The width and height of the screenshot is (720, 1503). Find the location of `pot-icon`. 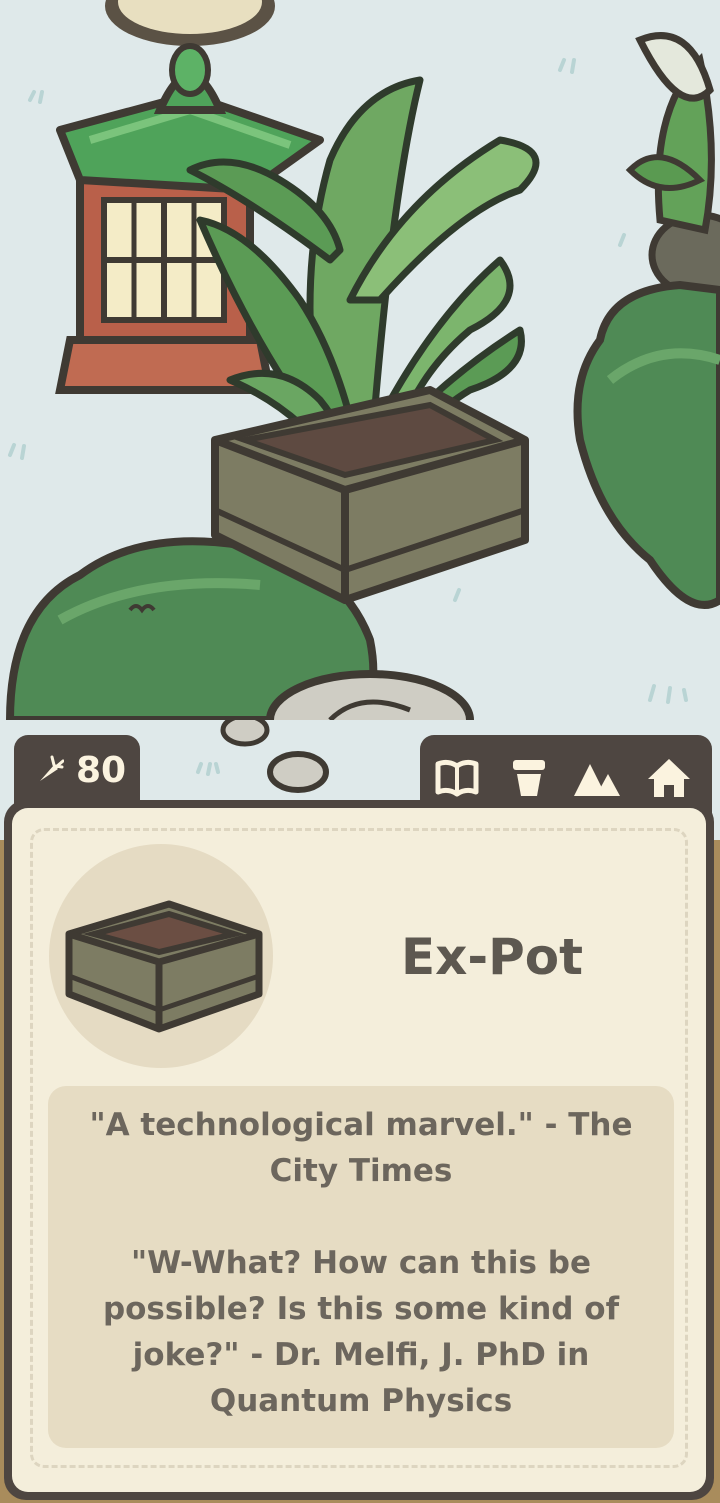

pot-icon is located at coordinates (529, 778).